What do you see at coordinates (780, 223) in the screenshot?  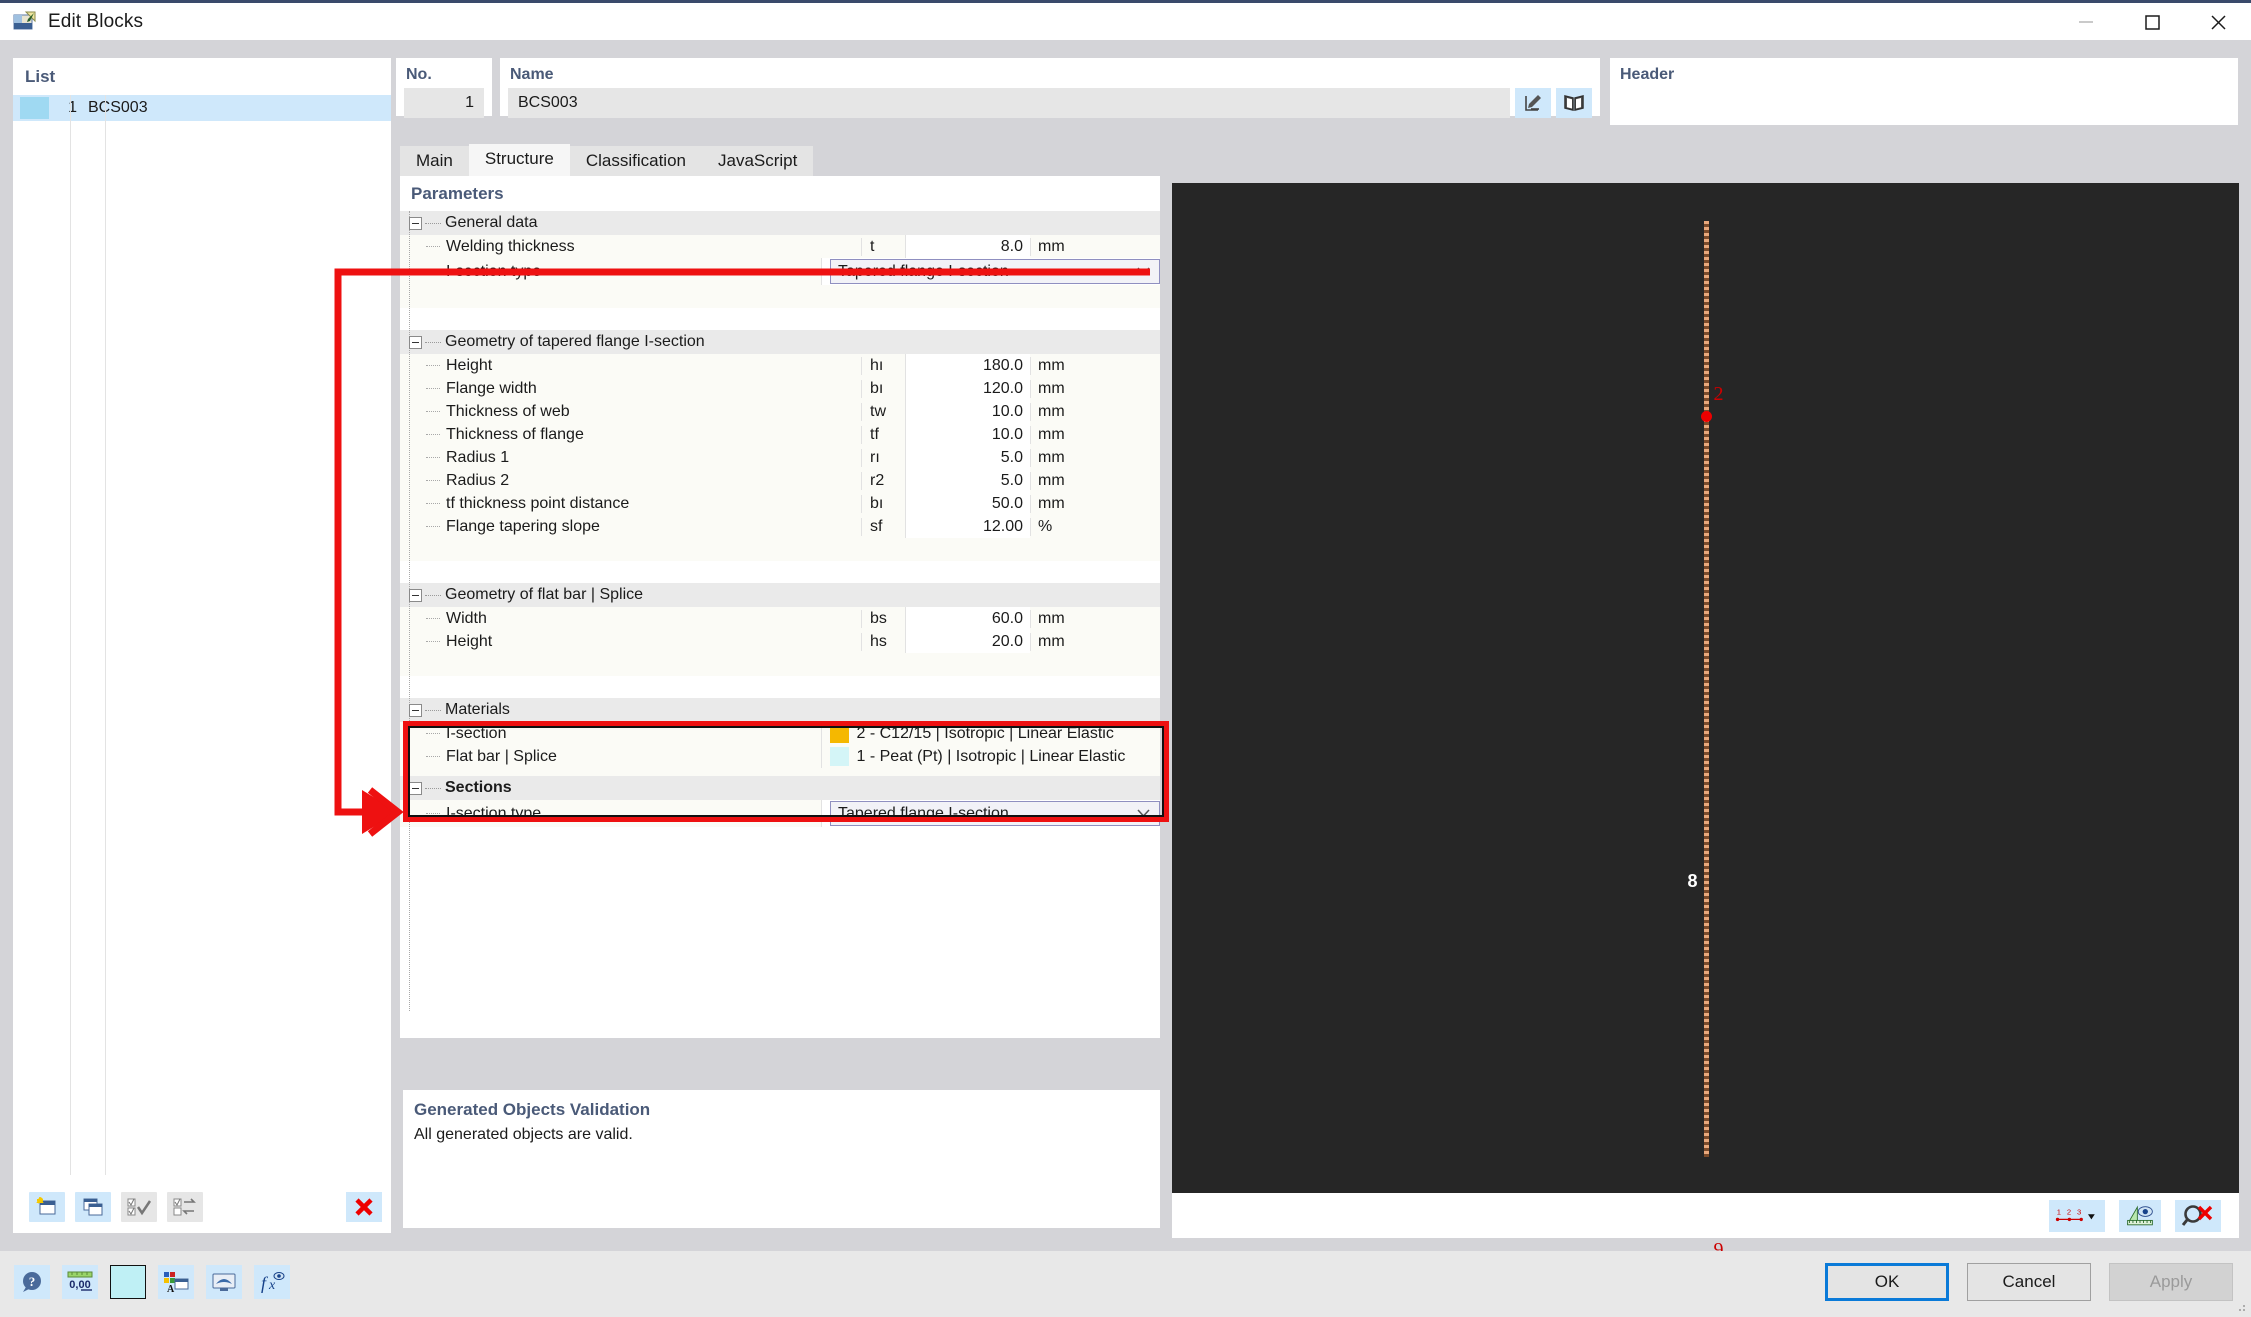 I see `group-header-general-data: General data` at bounding box center [780, 223].